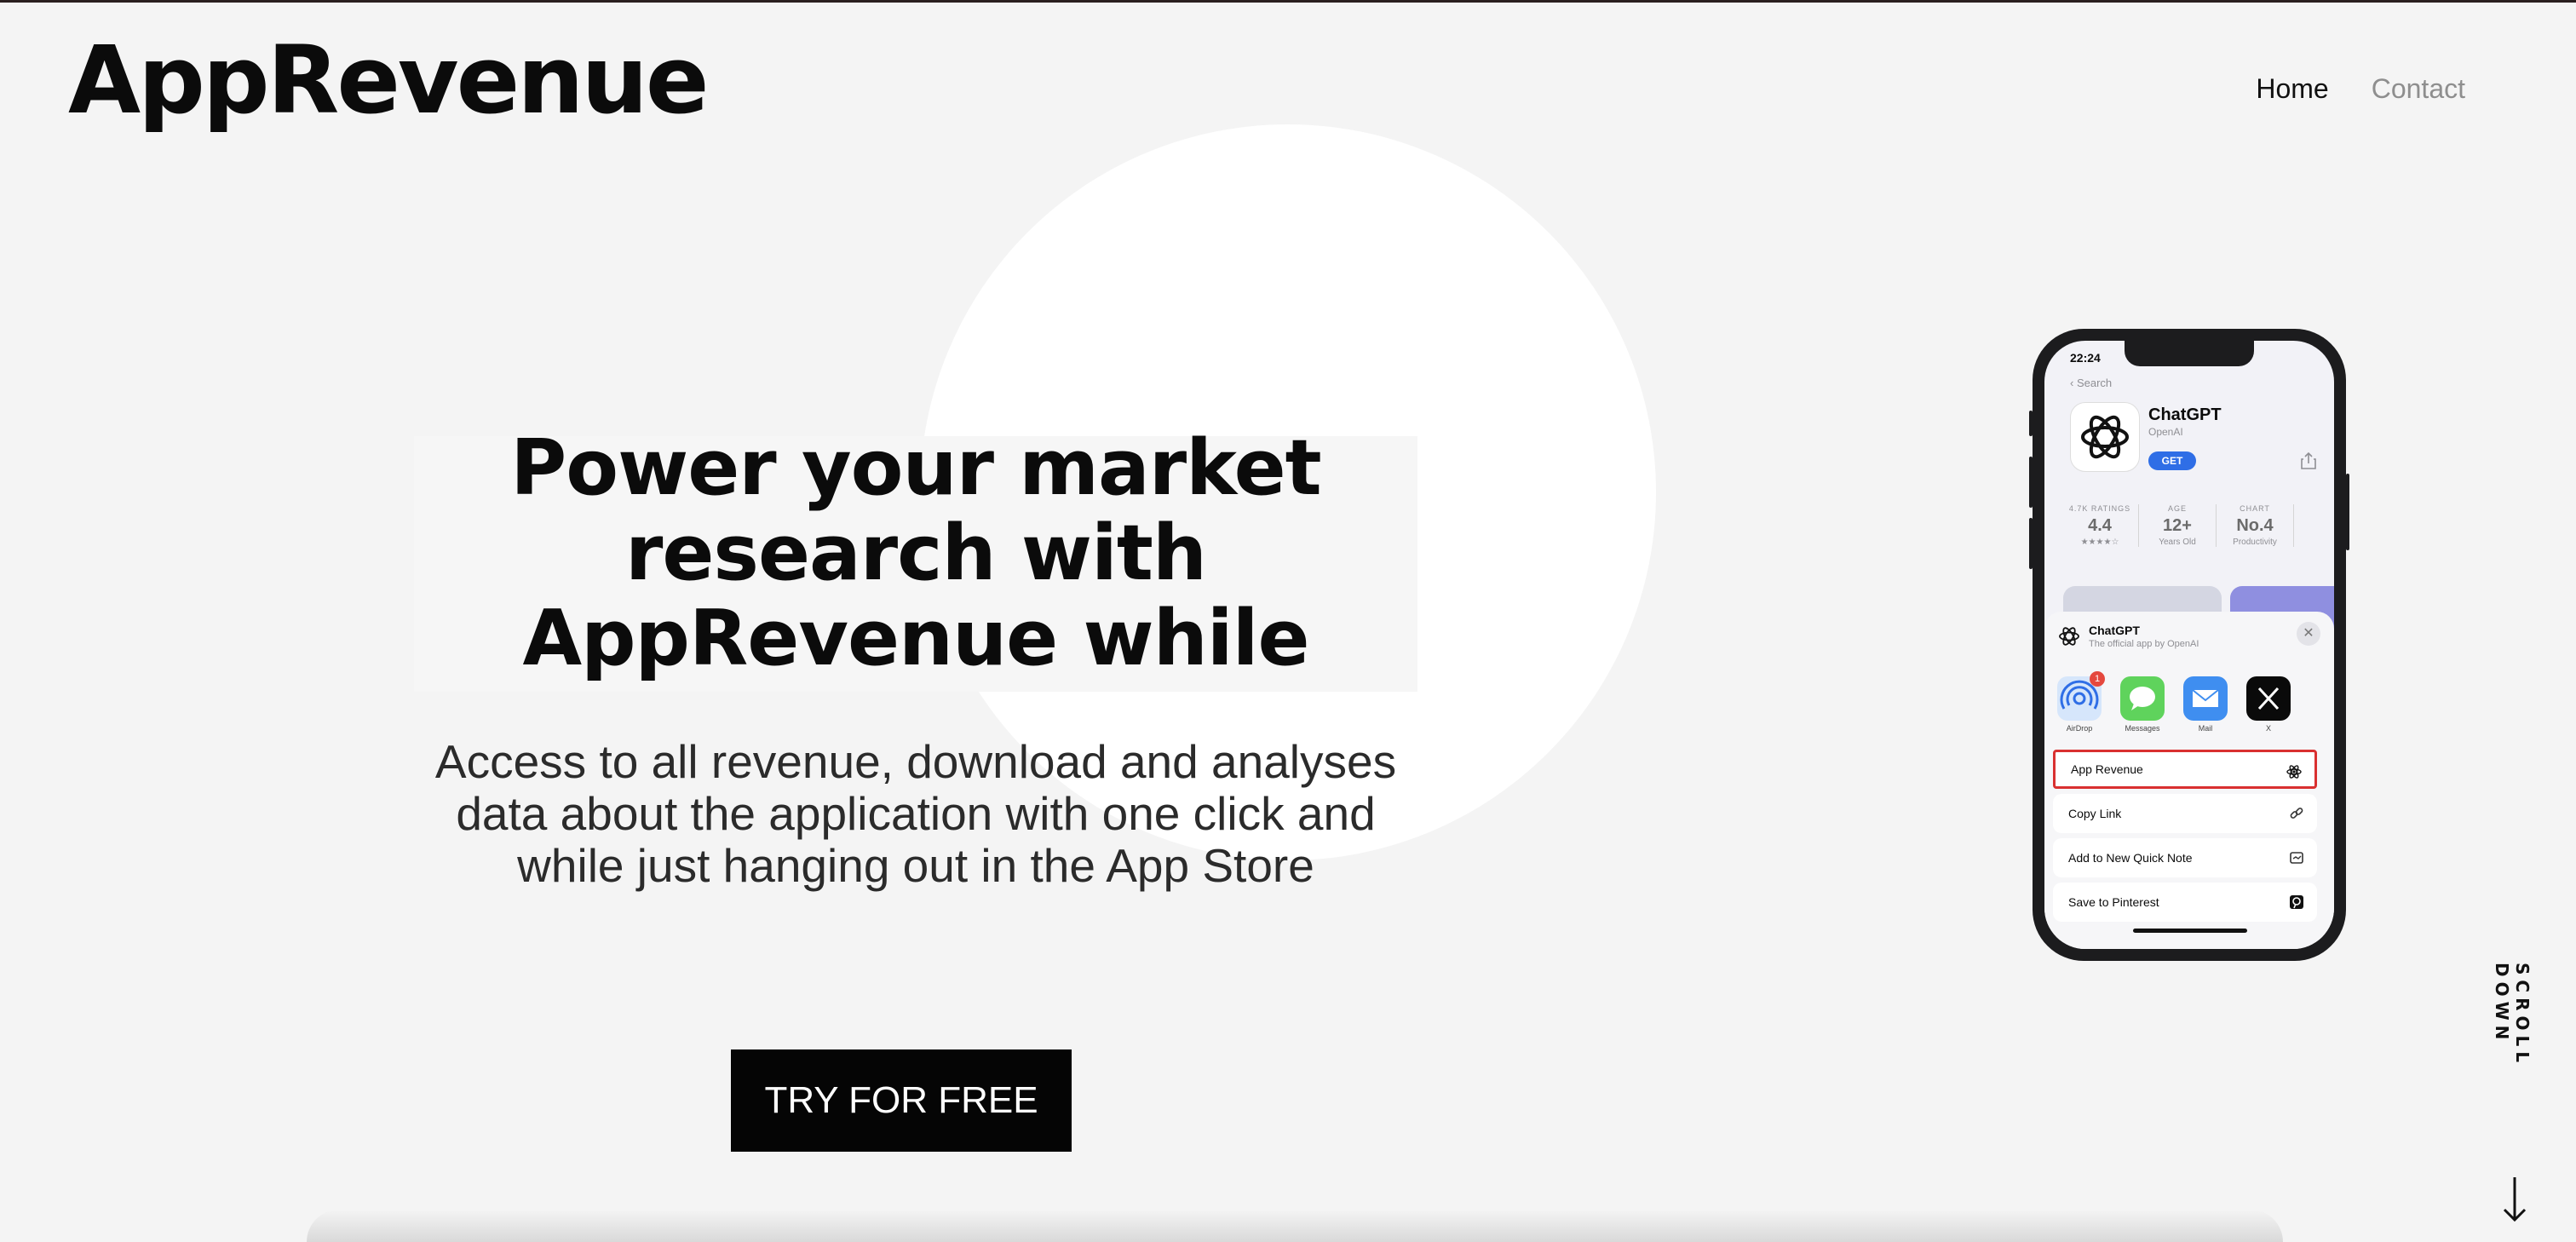 The image size is (2576, 1242). I want to click on stat-value: 12+, so click(2178, 525).